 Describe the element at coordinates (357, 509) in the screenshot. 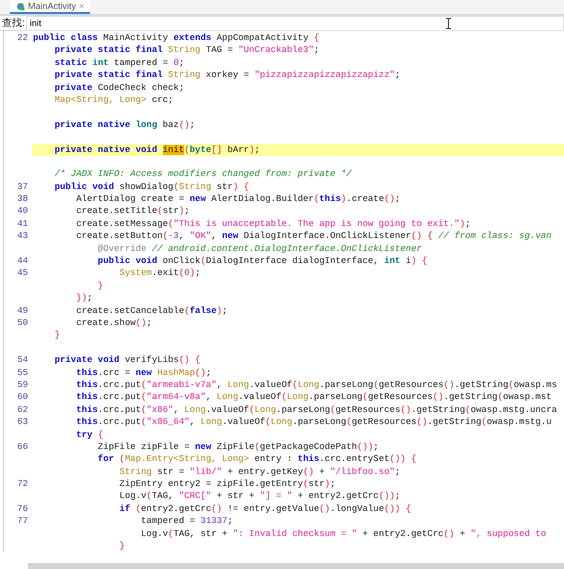

I see `code-text: .longValue` at that location.